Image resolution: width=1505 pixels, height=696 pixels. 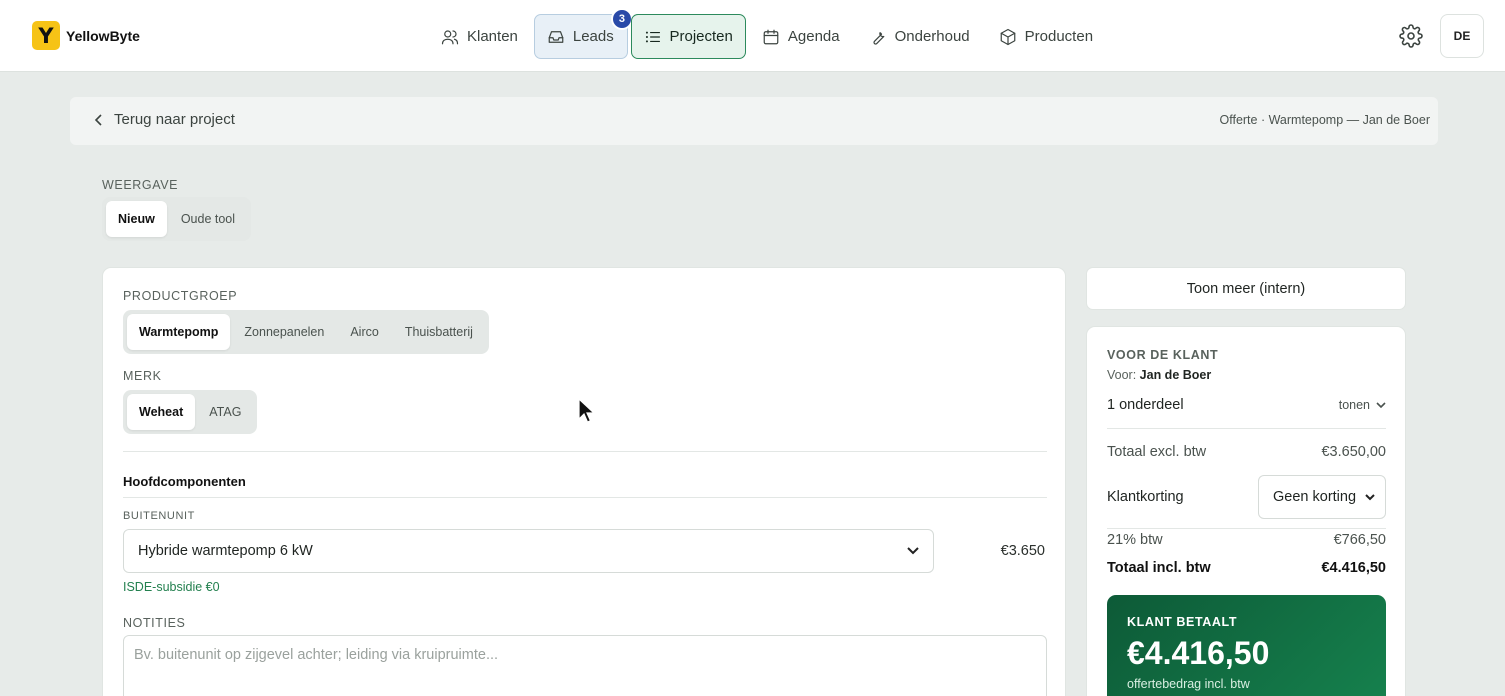 What do you see at coordinates (174, 119) in the screenshot?
I see `back-label: Terug naar project` at bounding box center [174, 119].